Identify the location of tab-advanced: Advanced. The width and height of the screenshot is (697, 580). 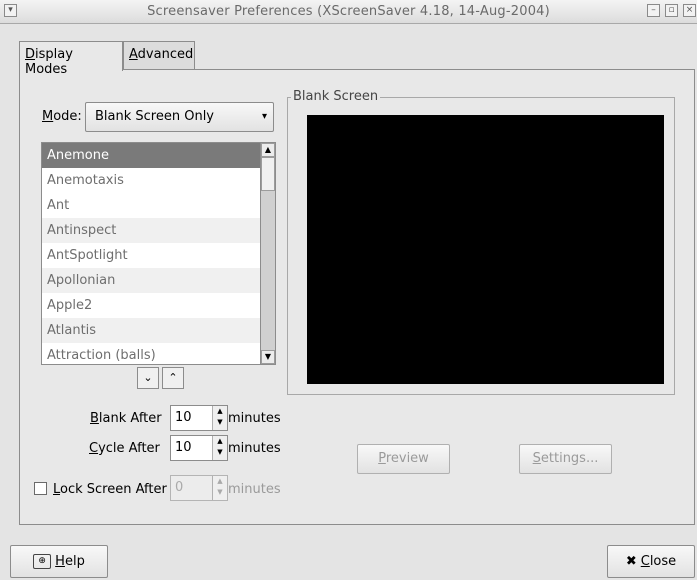
(159, 55).